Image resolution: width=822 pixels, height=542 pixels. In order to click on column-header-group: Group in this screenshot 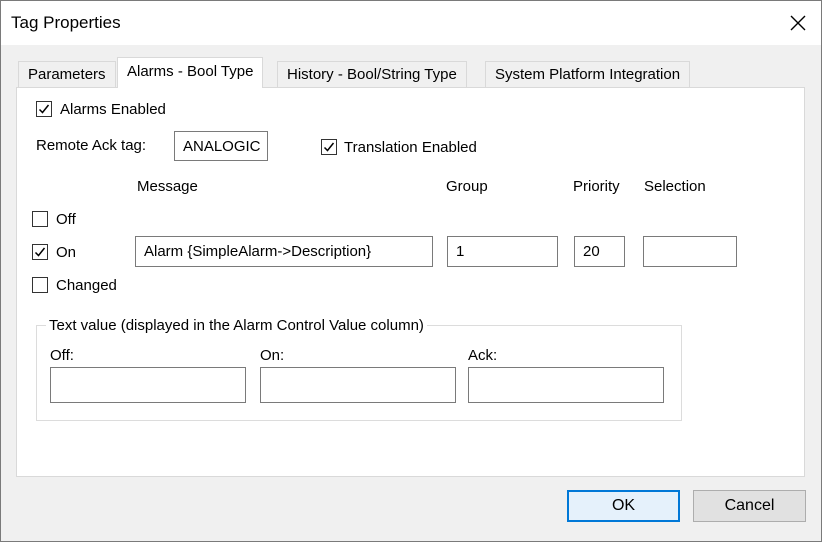, I will do `click(467, 186)`.